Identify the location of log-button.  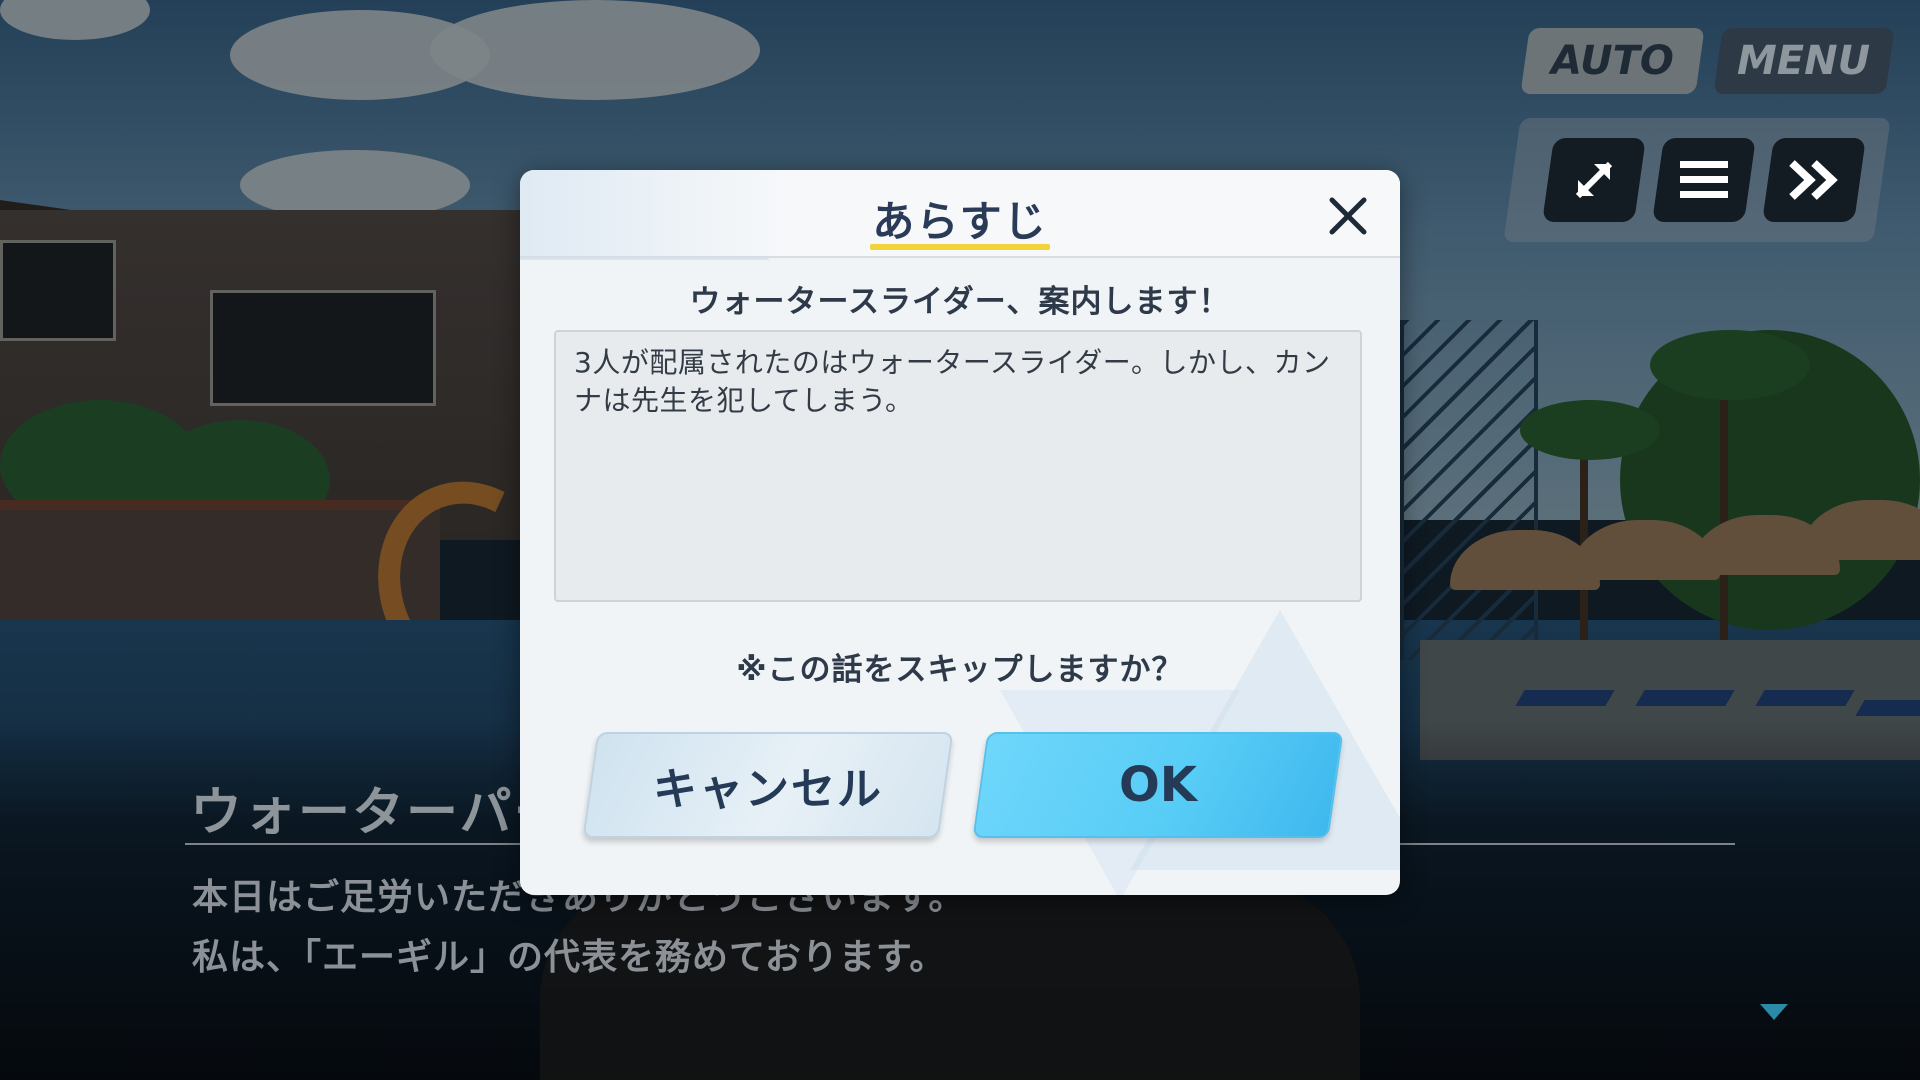
(1704, 180).